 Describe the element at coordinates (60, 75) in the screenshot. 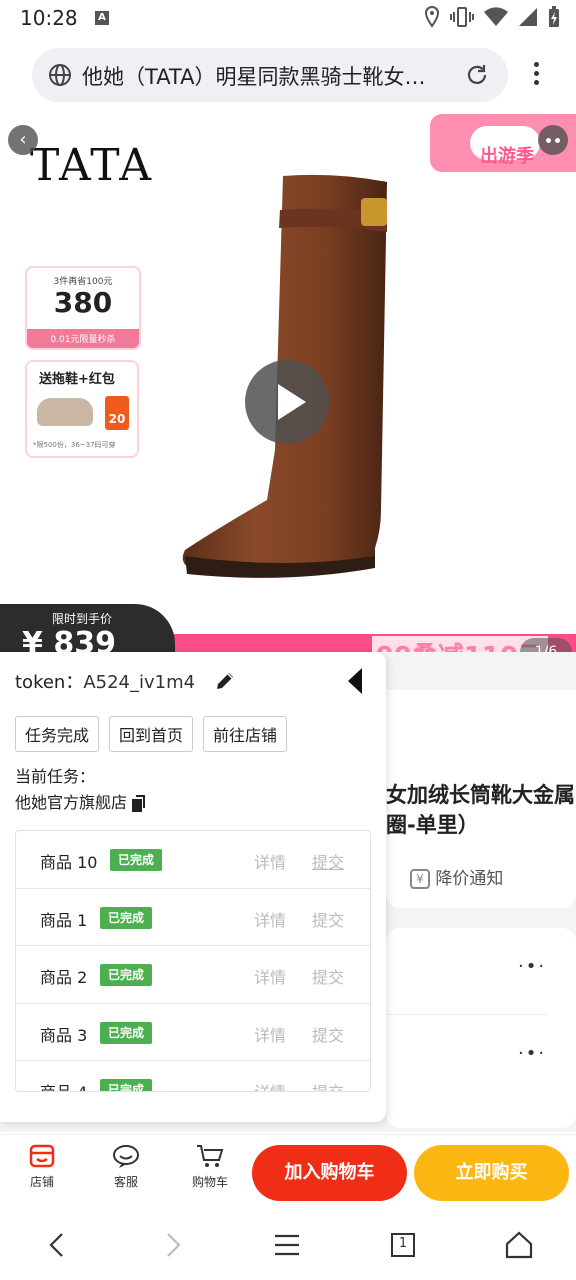

I see `globe-icon` at that location.